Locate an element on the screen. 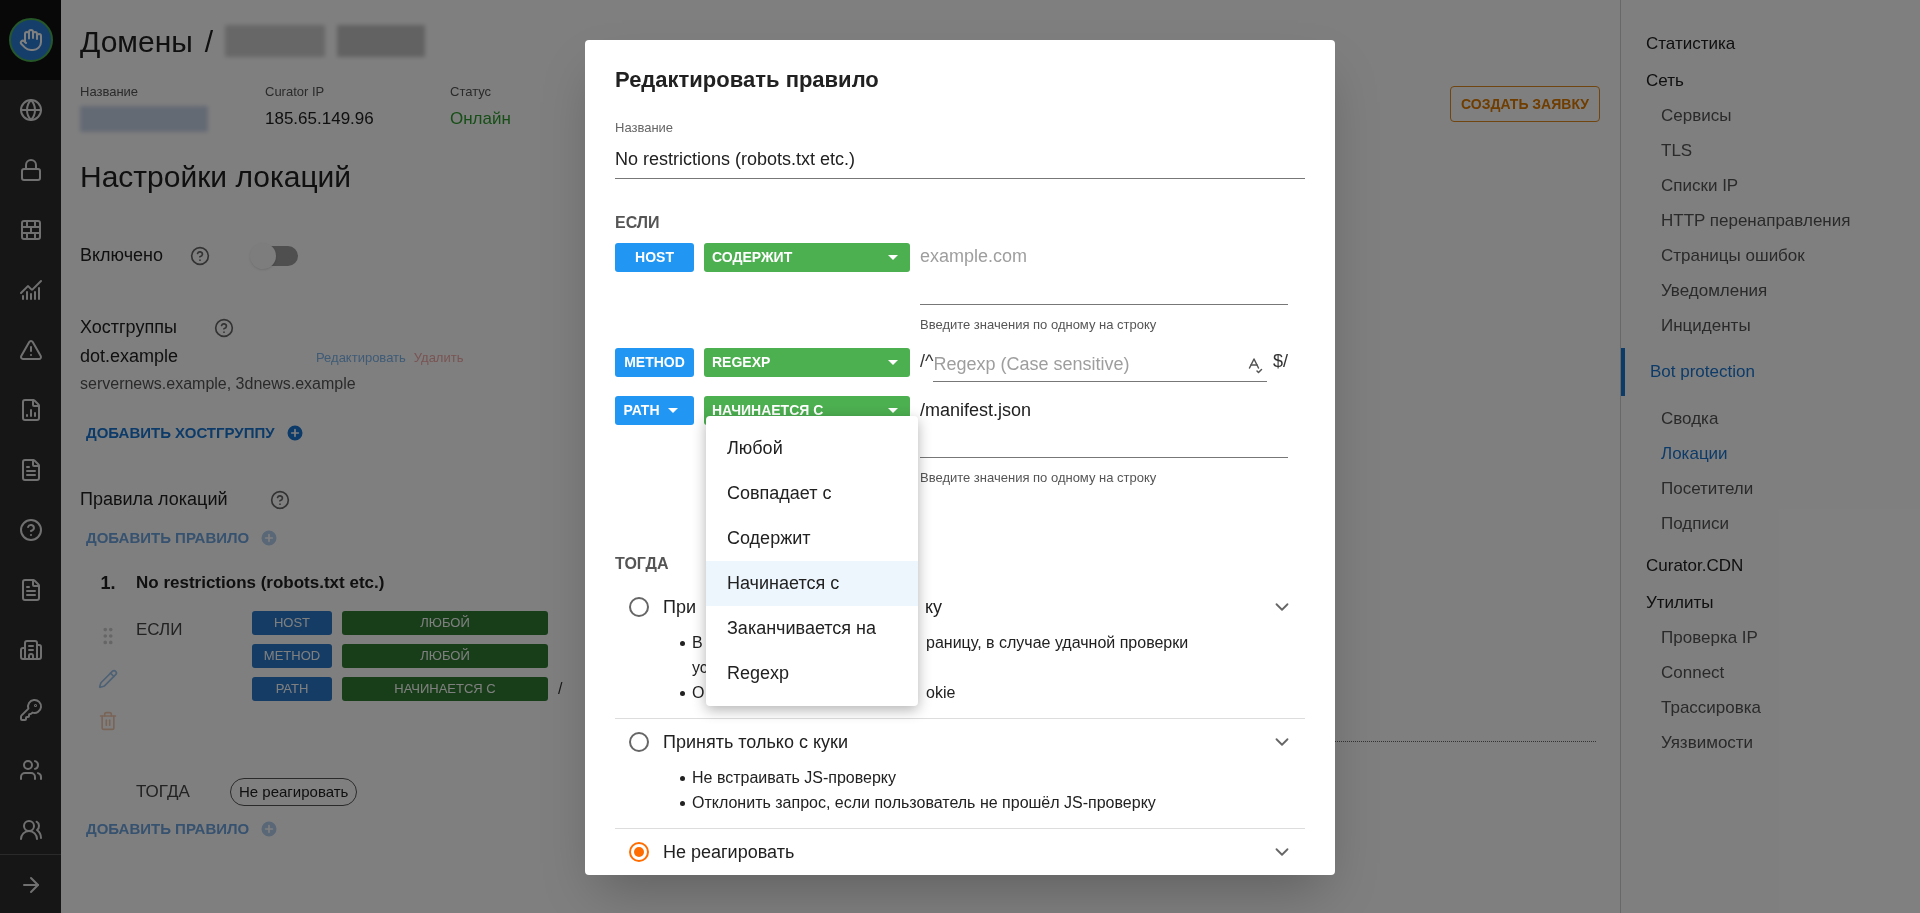  sidebar-item: Подписи is located at coordinates (1770, 523).